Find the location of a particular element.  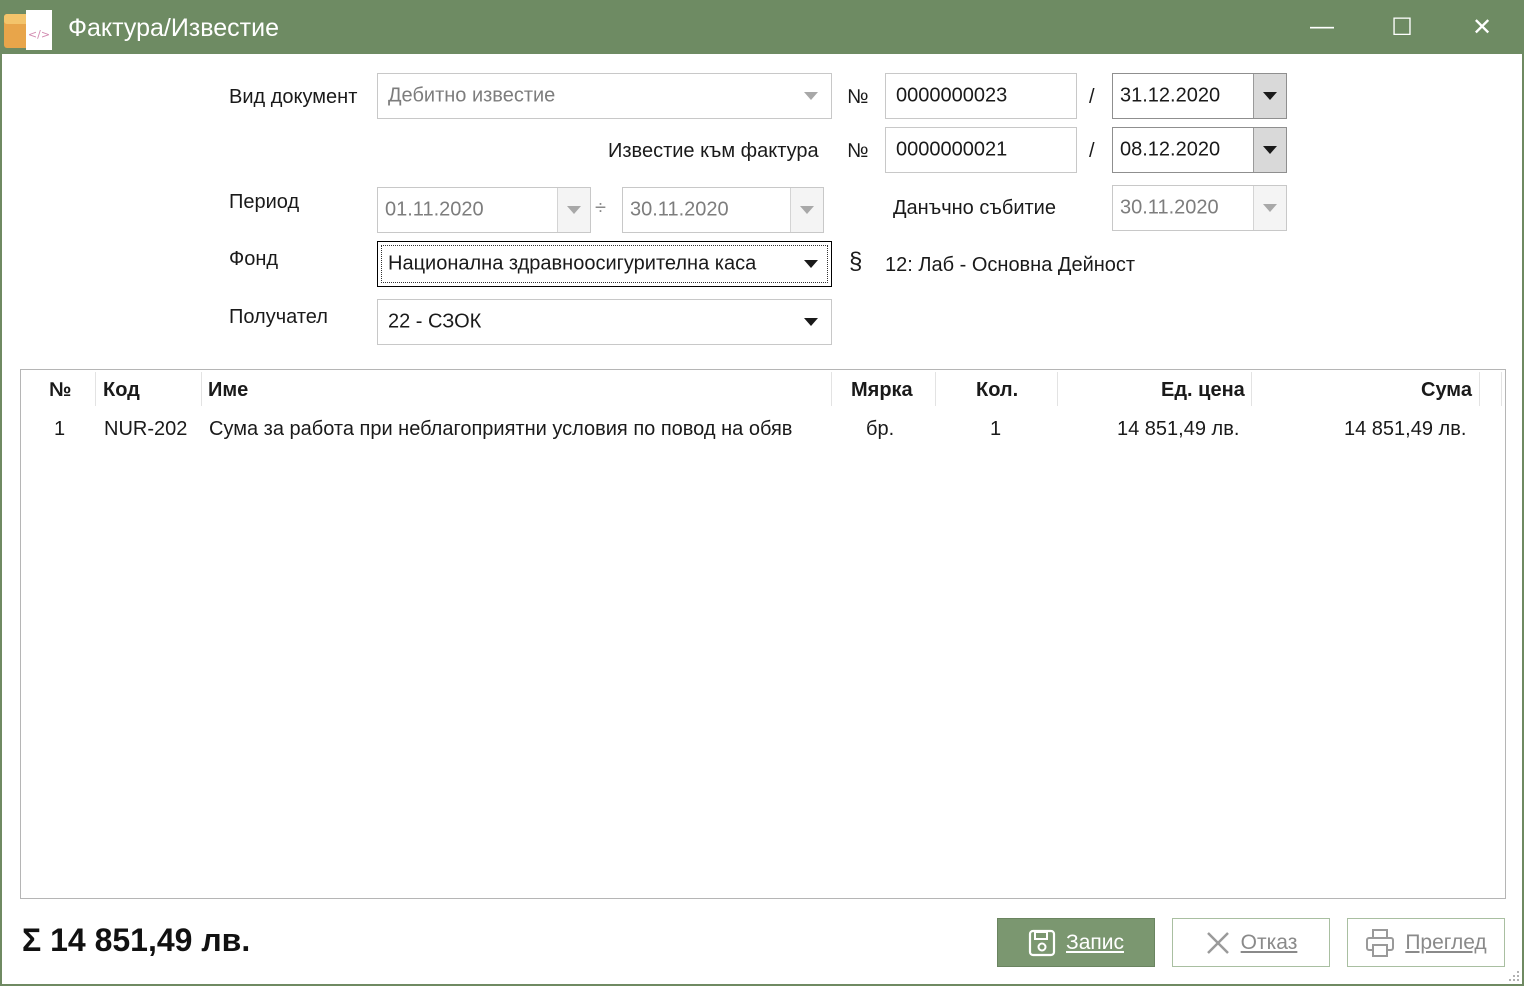

window-title: Фактура/Известие is located at coordinates (173, 28).